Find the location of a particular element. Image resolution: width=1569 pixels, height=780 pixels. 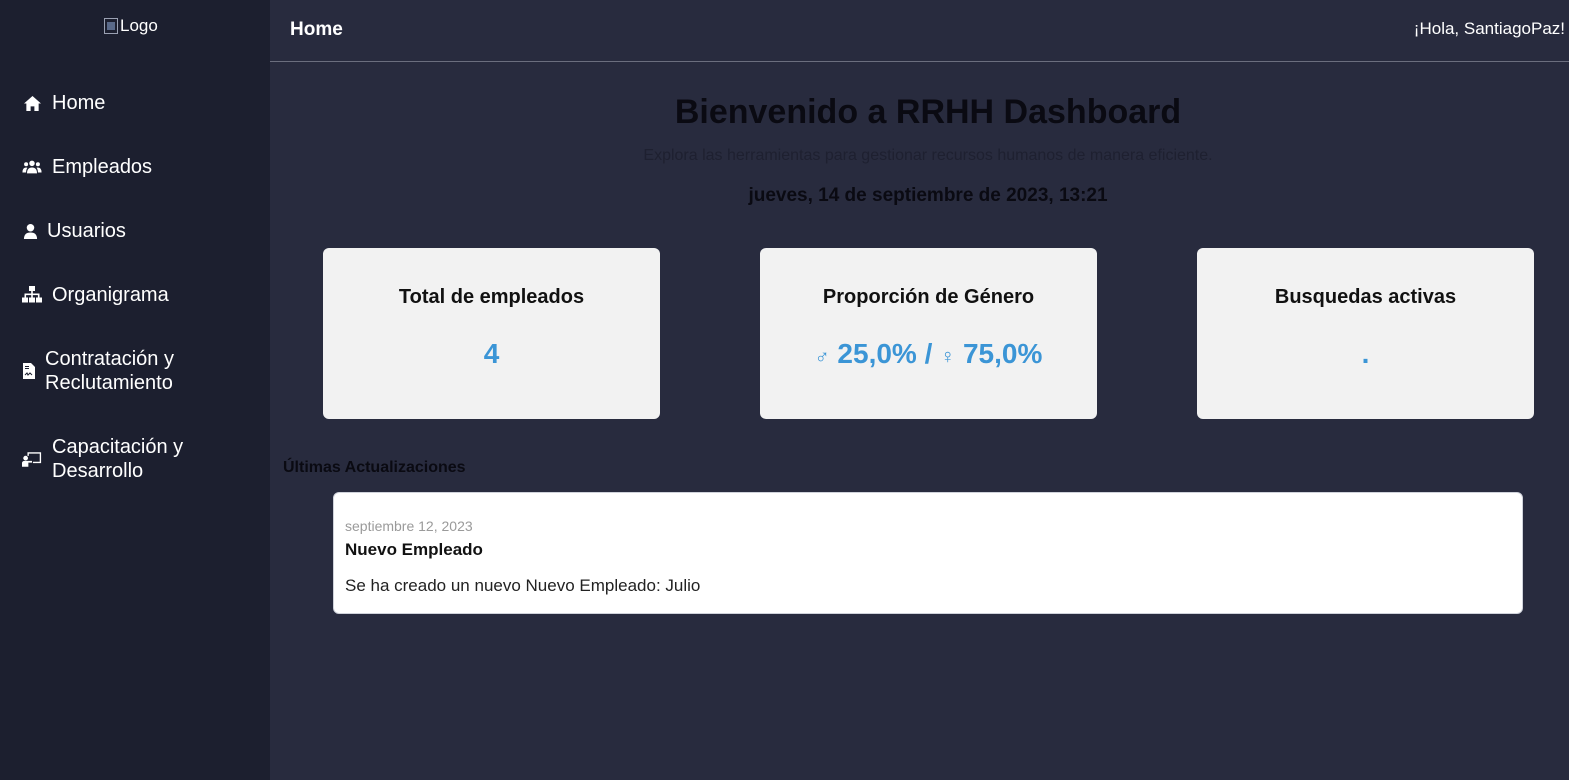

sidebar-item-label: Usuarios is located at coordinates (86, 231).